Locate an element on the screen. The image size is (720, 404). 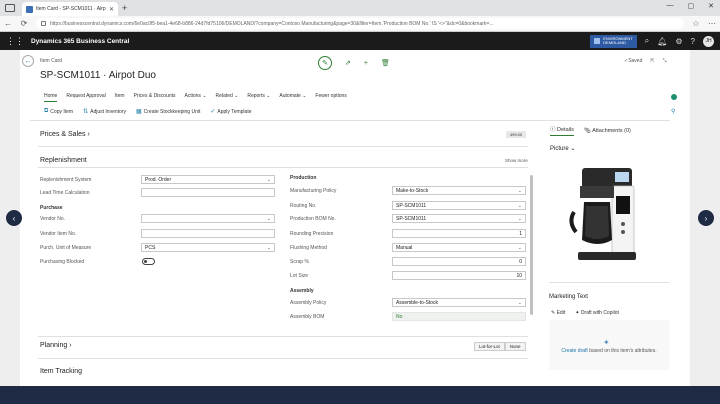
more-icon: ⋯ is located at coordinates (712, 23).